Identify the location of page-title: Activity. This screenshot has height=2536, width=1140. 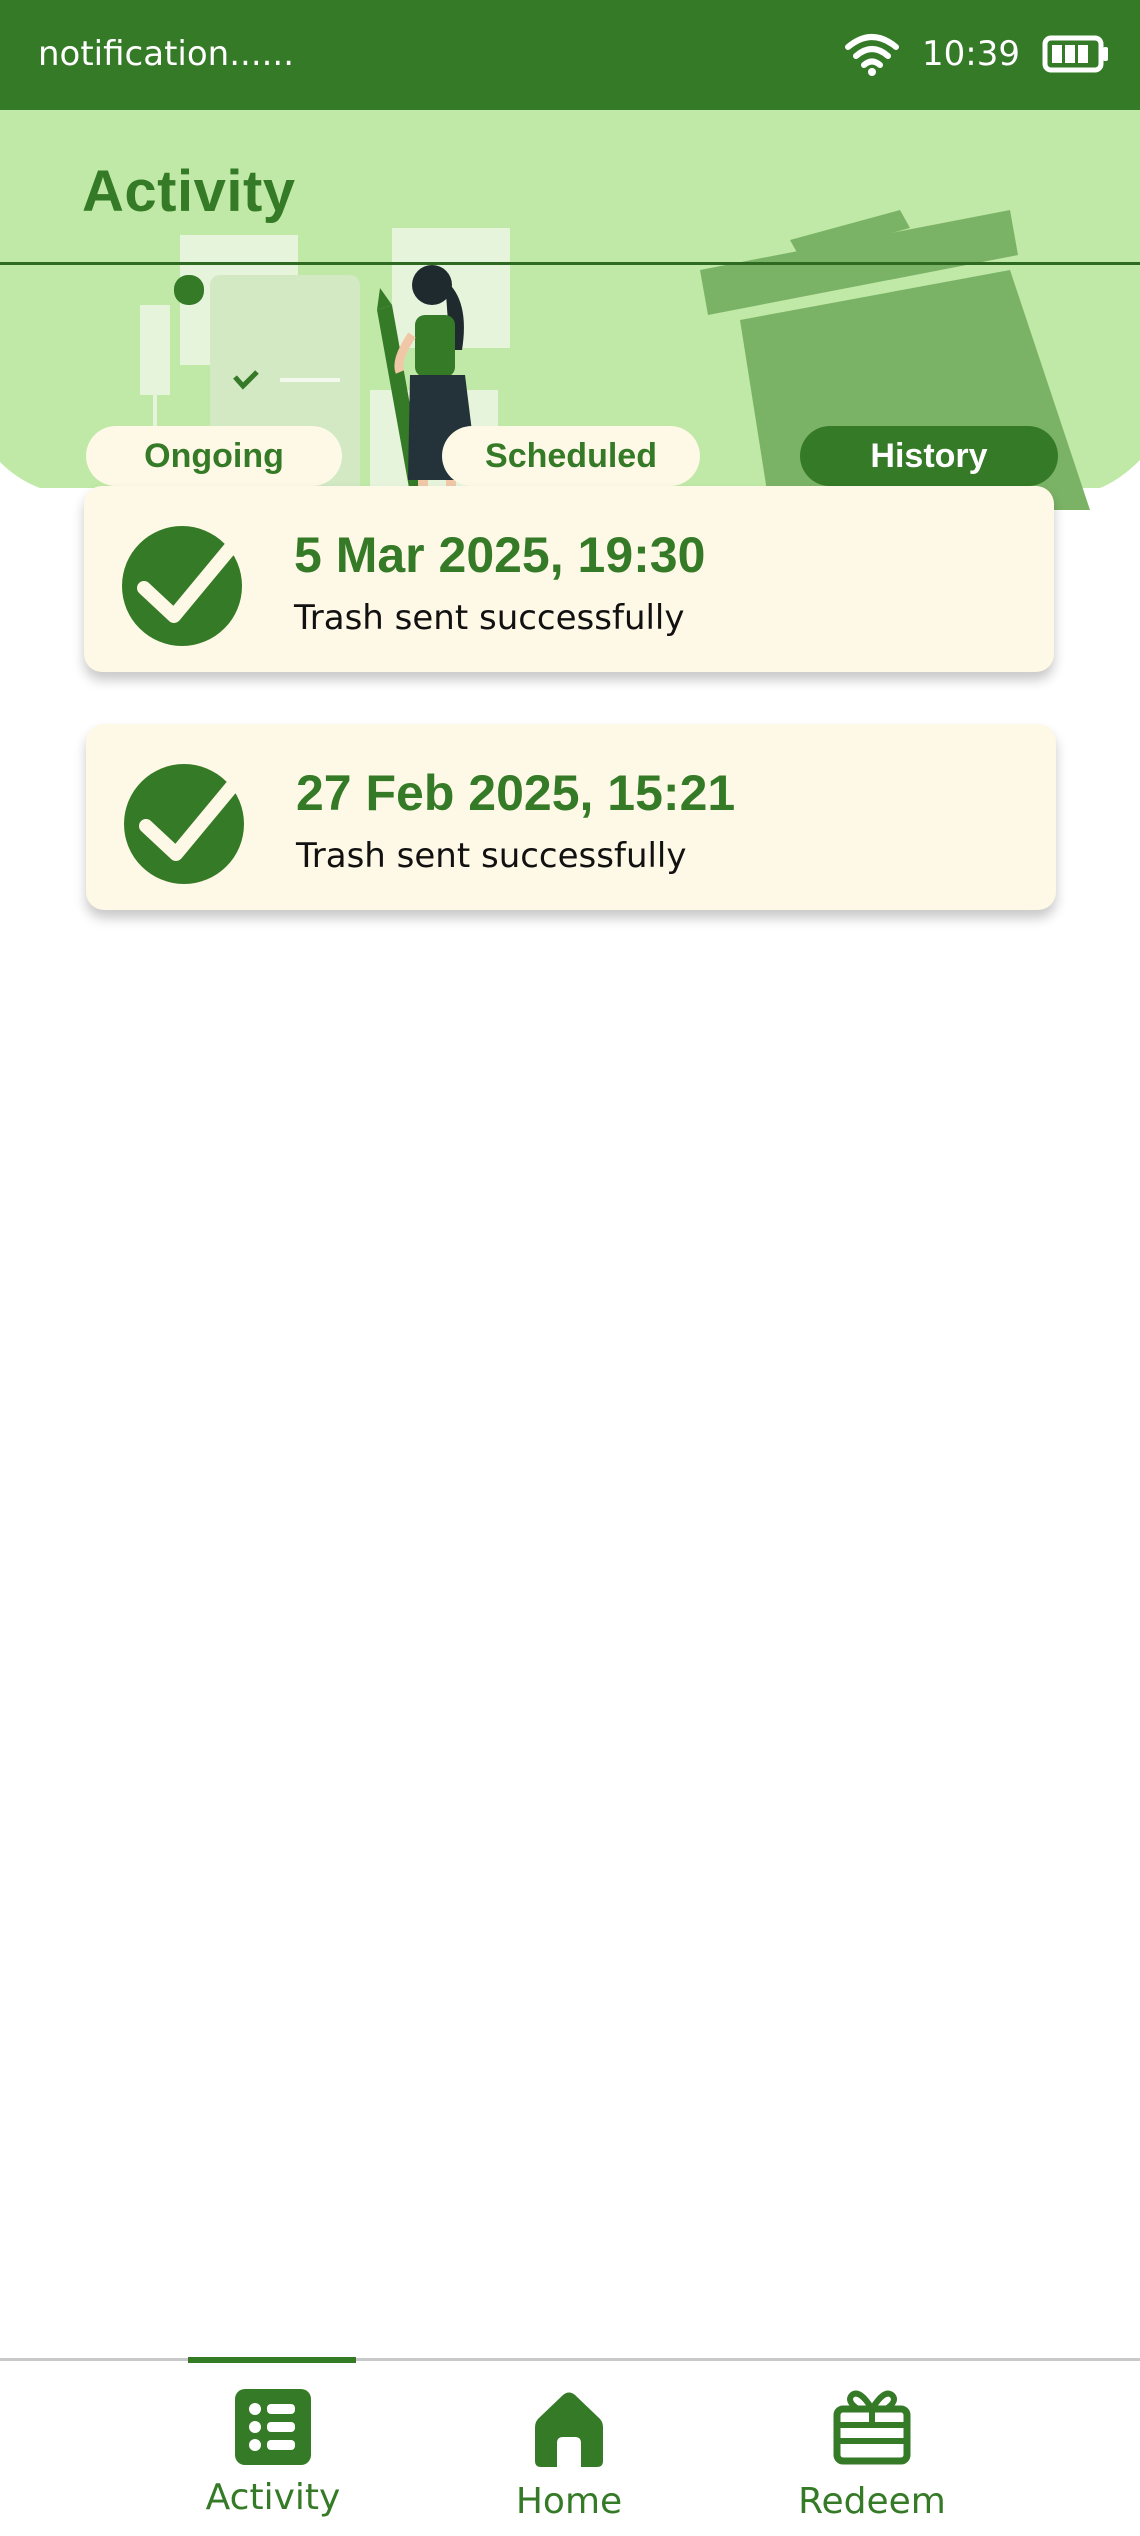
(189, 191).